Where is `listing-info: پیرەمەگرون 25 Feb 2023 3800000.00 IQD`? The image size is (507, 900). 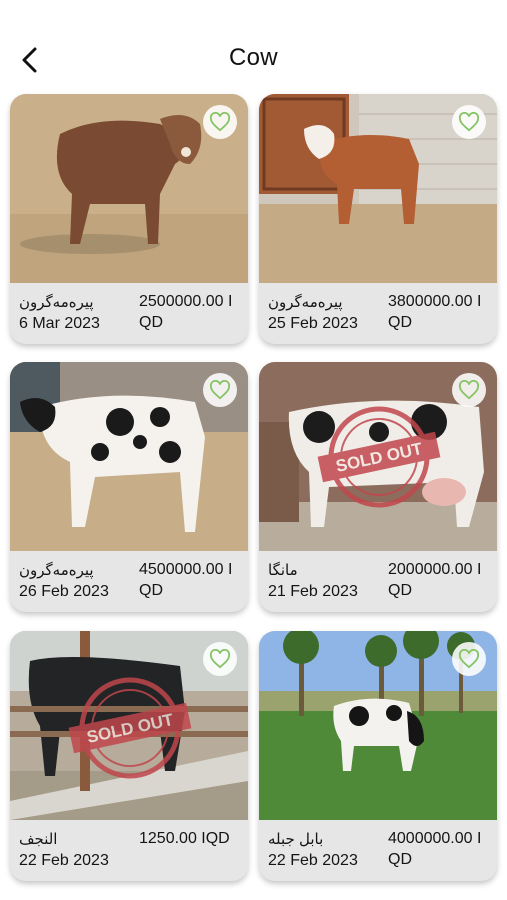
listing-info: پیرەمەگرون 25 Feb 2023 3800000.00 IQD is located at coordinates (378, 313).